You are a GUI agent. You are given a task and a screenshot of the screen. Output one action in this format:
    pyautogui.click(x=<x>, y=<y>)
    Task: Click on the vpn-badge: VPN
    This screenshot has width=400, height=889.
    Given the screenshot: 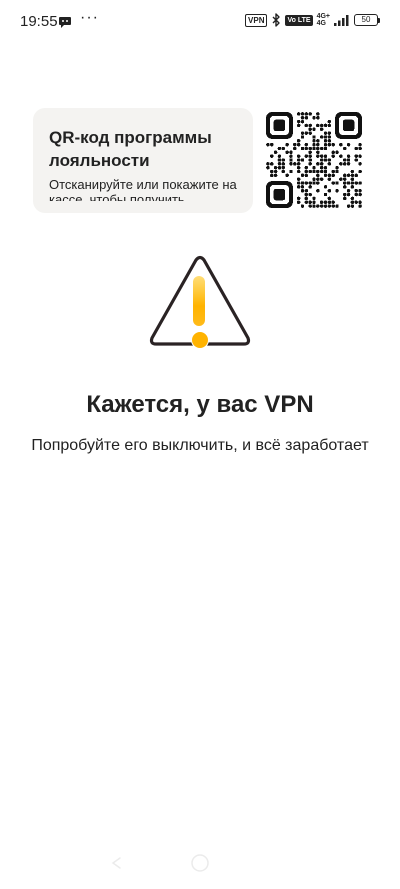 What is the action you would take?
    pyautogui.click(x=256, y=20)
    